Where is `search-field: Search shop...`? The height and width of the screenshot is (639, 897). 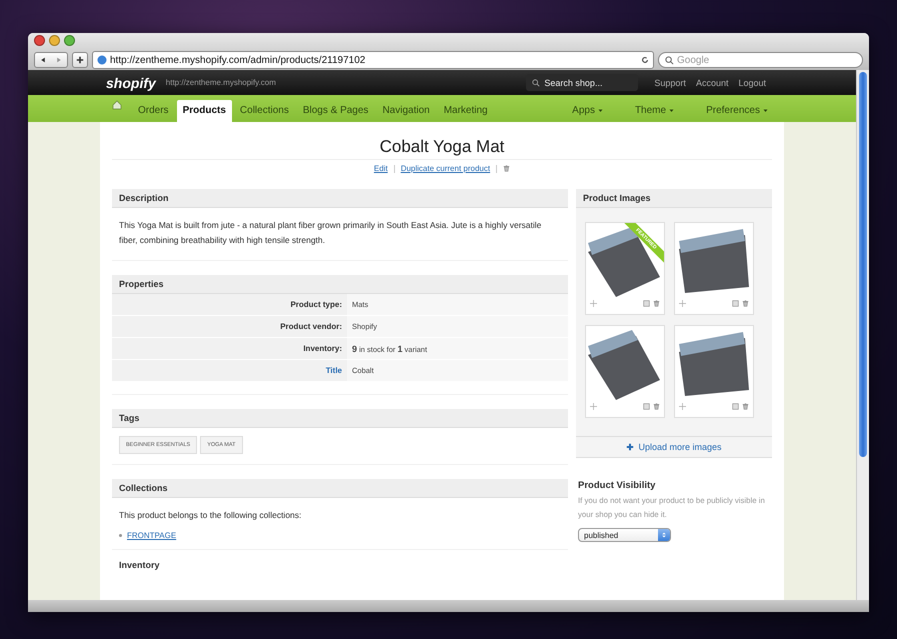 search-field: Search shop... is located at coordinates (582, 82).